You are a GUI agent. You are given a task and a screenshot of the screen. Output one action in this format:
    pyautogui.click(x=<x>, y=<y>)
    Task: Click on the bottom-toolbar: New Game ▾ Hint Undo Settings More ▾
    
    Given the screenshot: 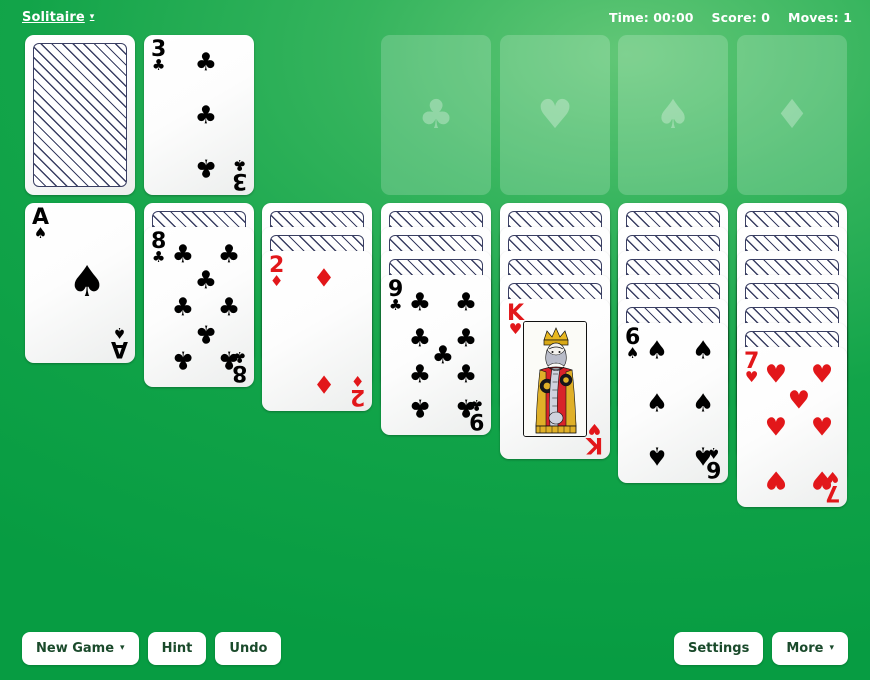 What is the action you would take?
    pyautogui.click(x=435, y=648)
    